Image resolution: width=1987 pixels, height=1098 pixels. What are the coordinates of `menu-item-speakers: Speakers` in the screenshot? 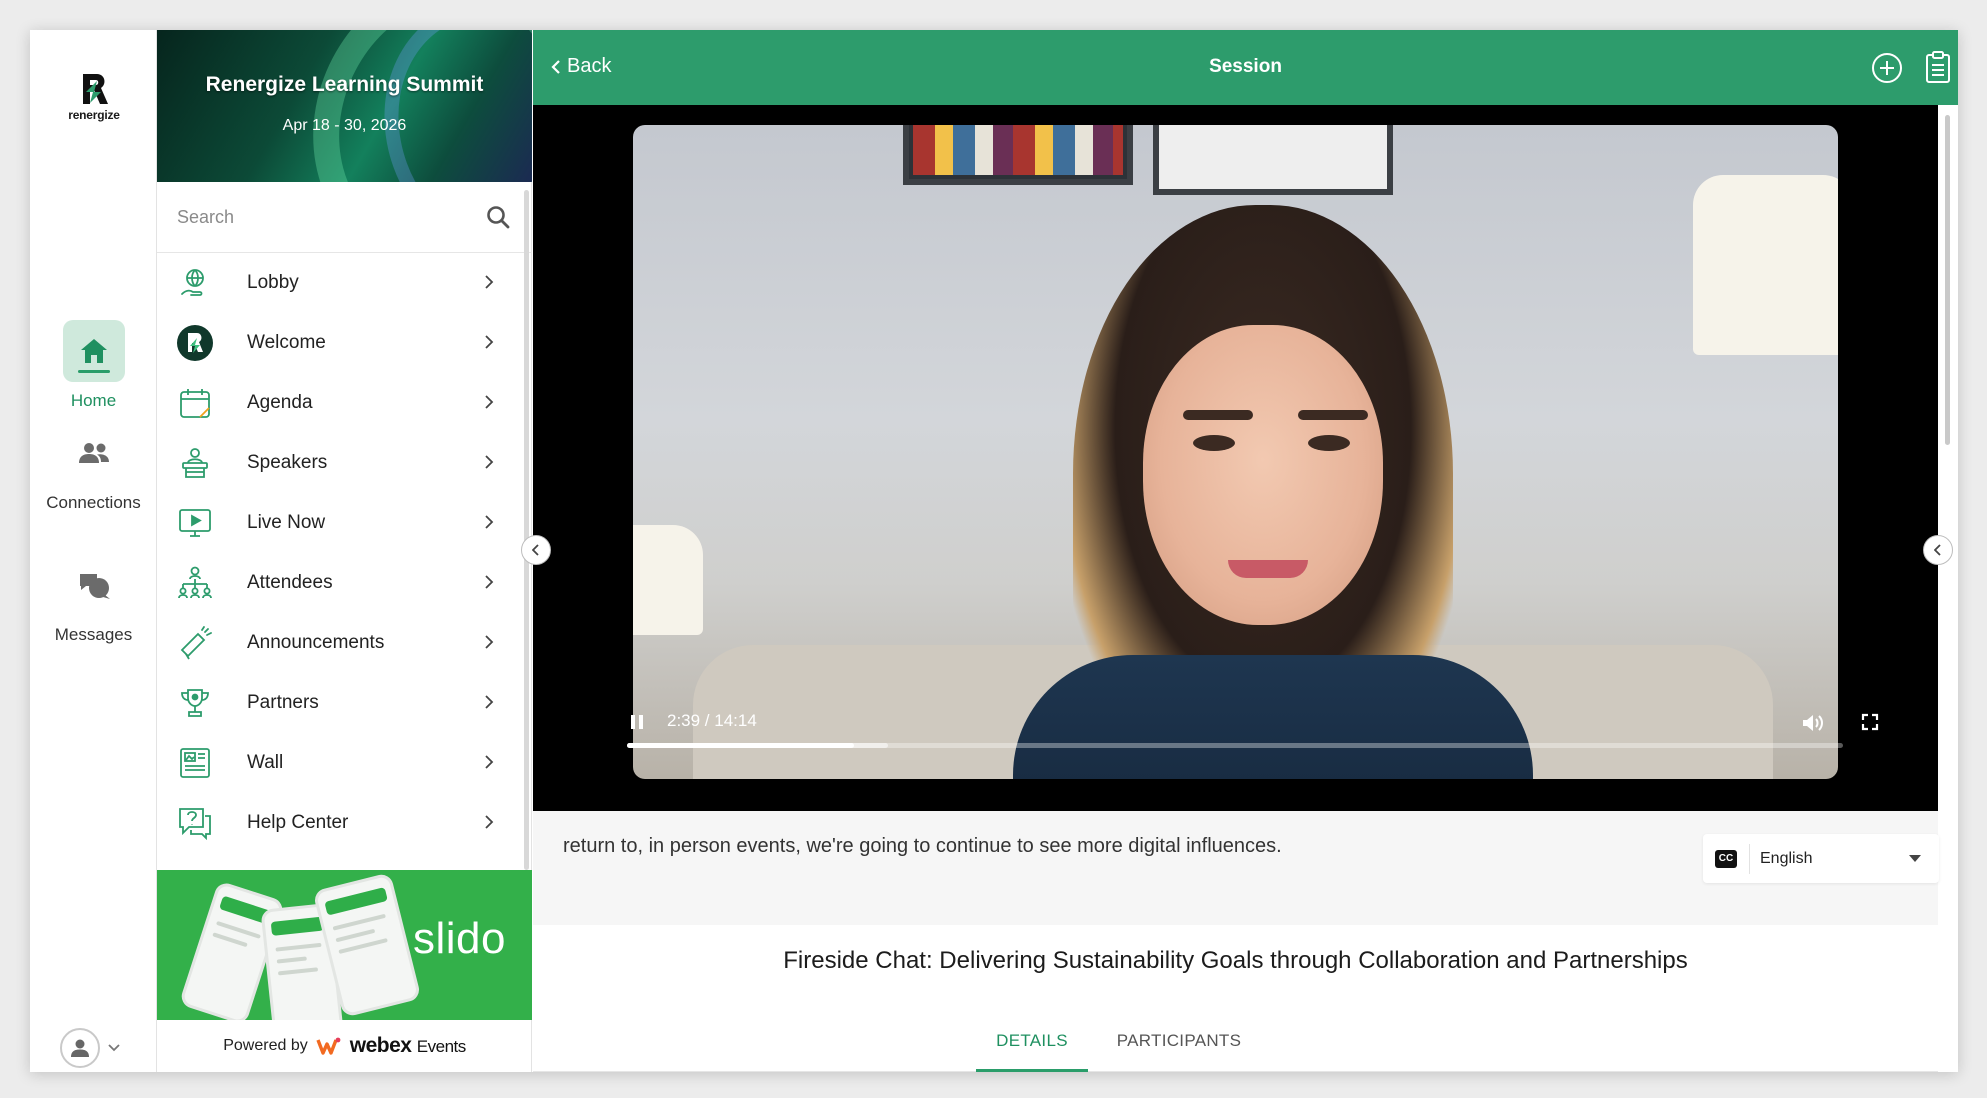 It's located at (344, 463).